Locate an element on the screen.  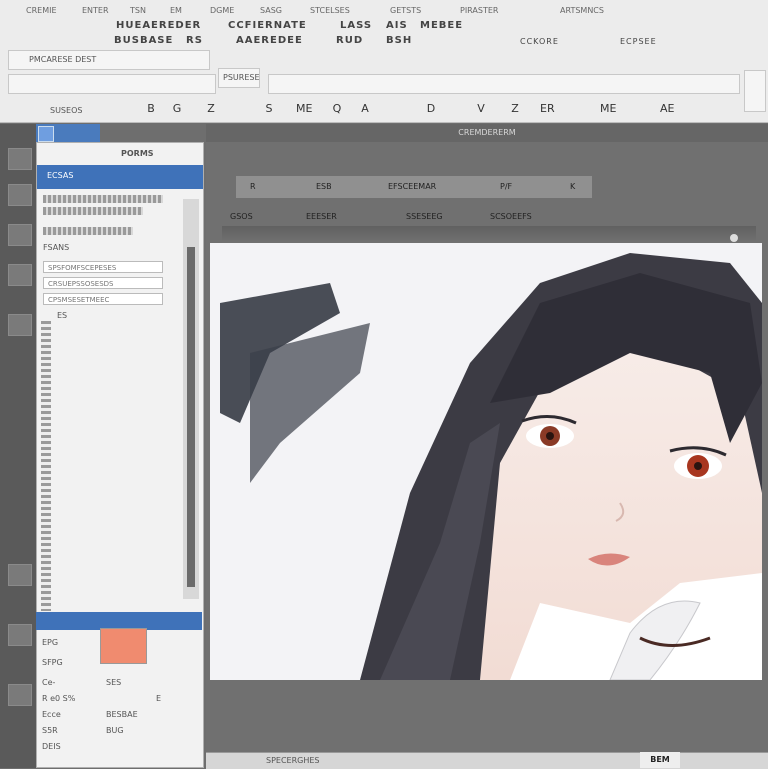
section-label: FSANS is located at coordinates (56, 247).